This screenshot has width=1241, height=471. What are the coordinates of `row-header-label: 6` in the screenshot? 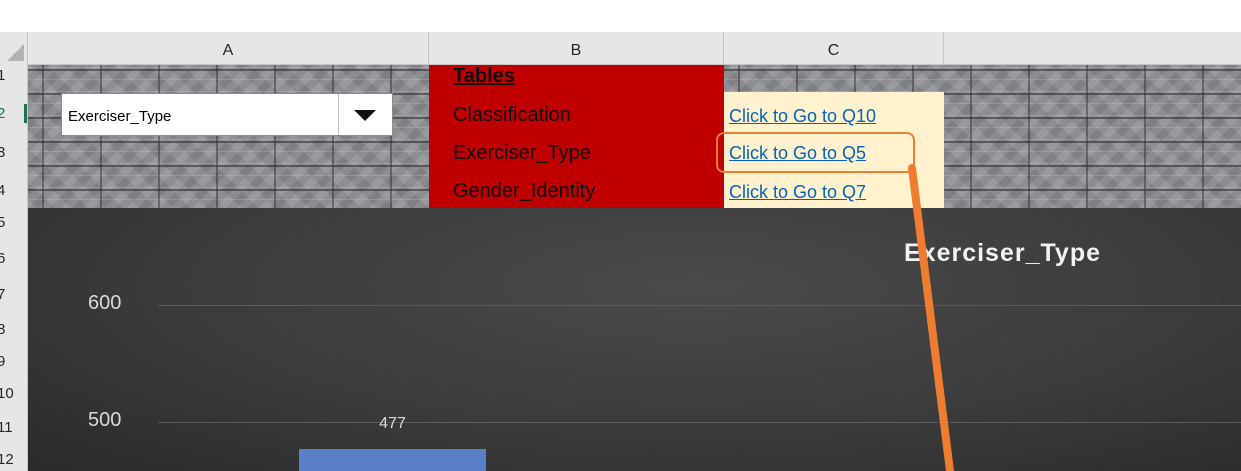 It's located at (3, 258).